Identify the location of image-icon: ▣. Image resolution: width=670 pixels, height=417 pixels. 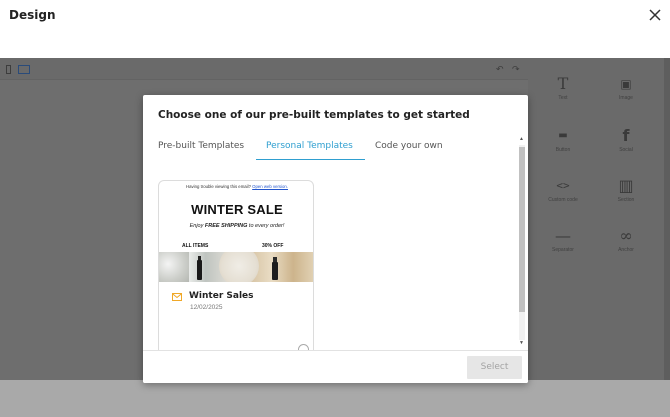
(626, 84).